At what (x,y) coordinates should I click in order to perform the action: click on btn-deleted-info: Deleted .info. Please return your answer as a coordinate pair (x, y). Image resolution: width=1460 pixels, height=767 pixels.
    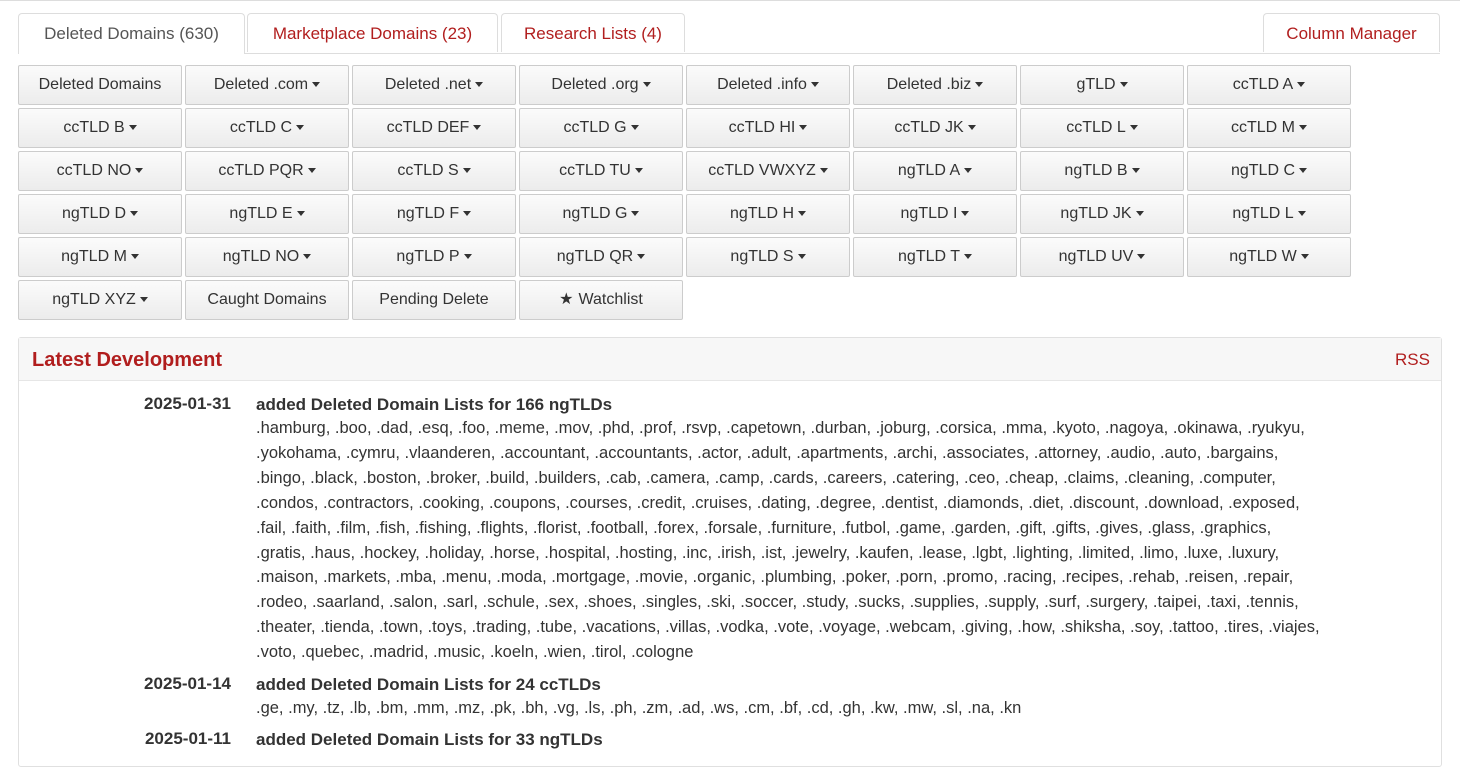
    Looking at the image, I should click on (768, 85).